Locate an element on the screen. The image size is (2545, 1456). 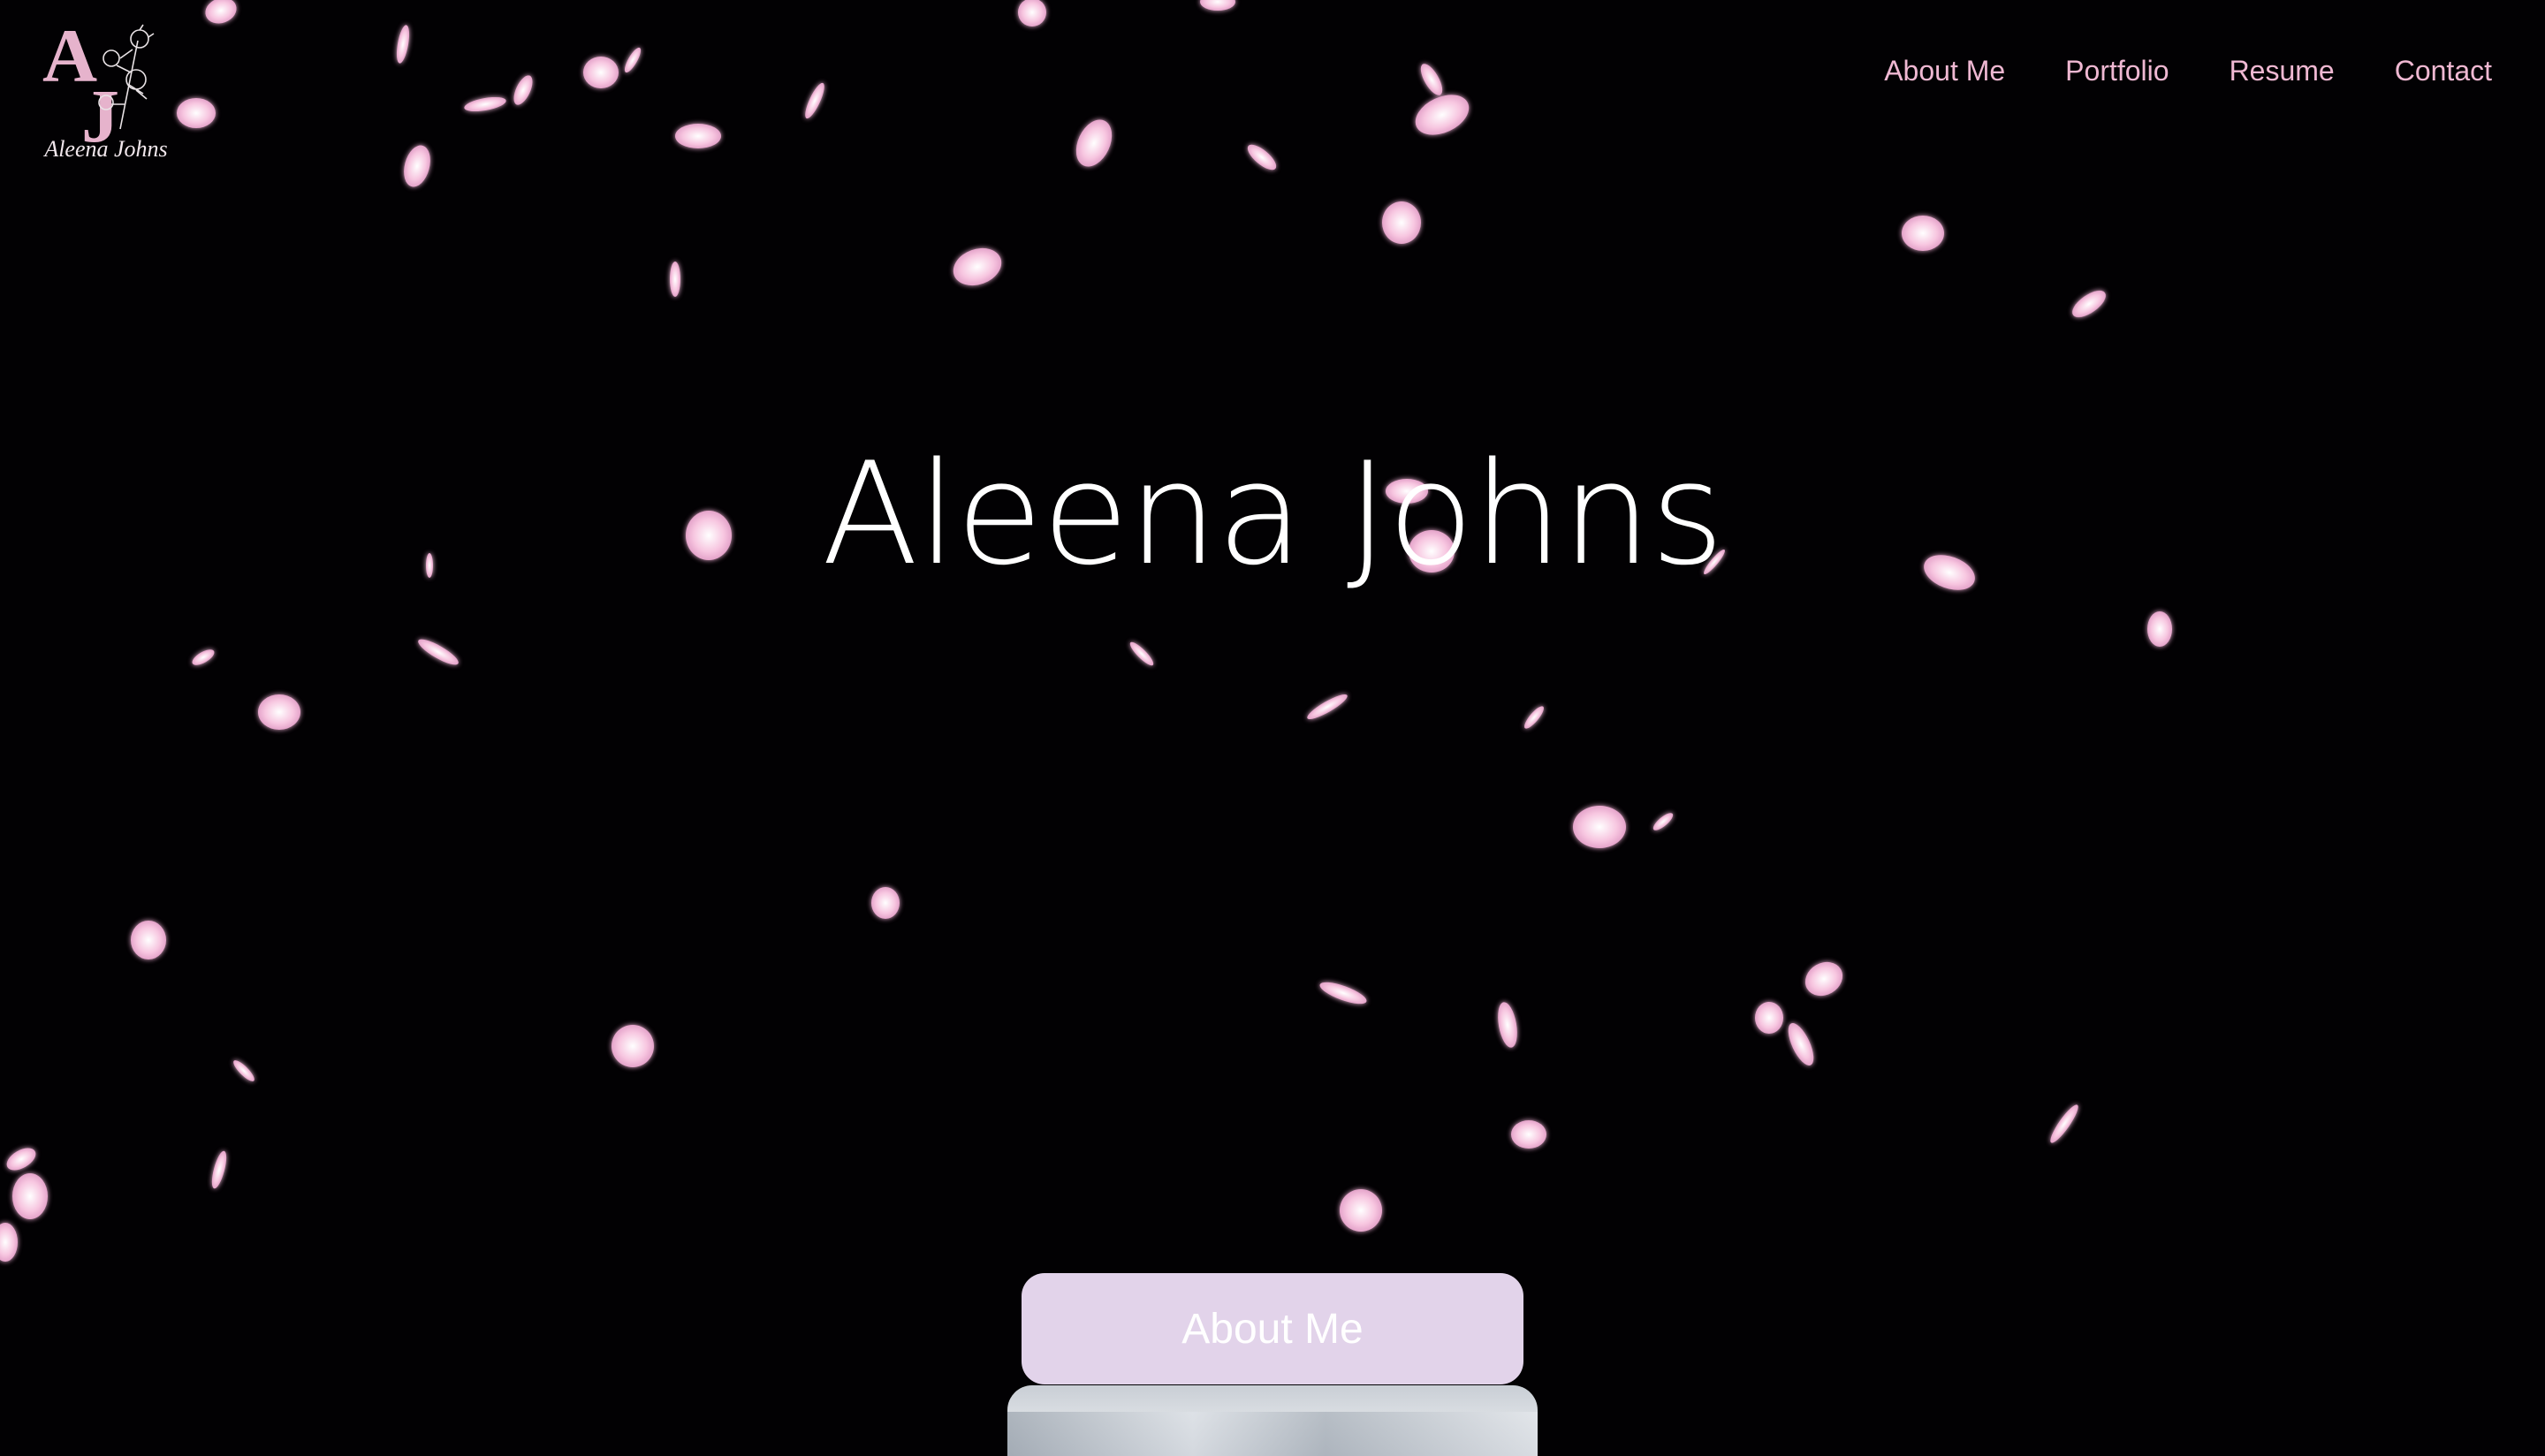
about-me-button: About Me is located at coordinates (1272, 1328).